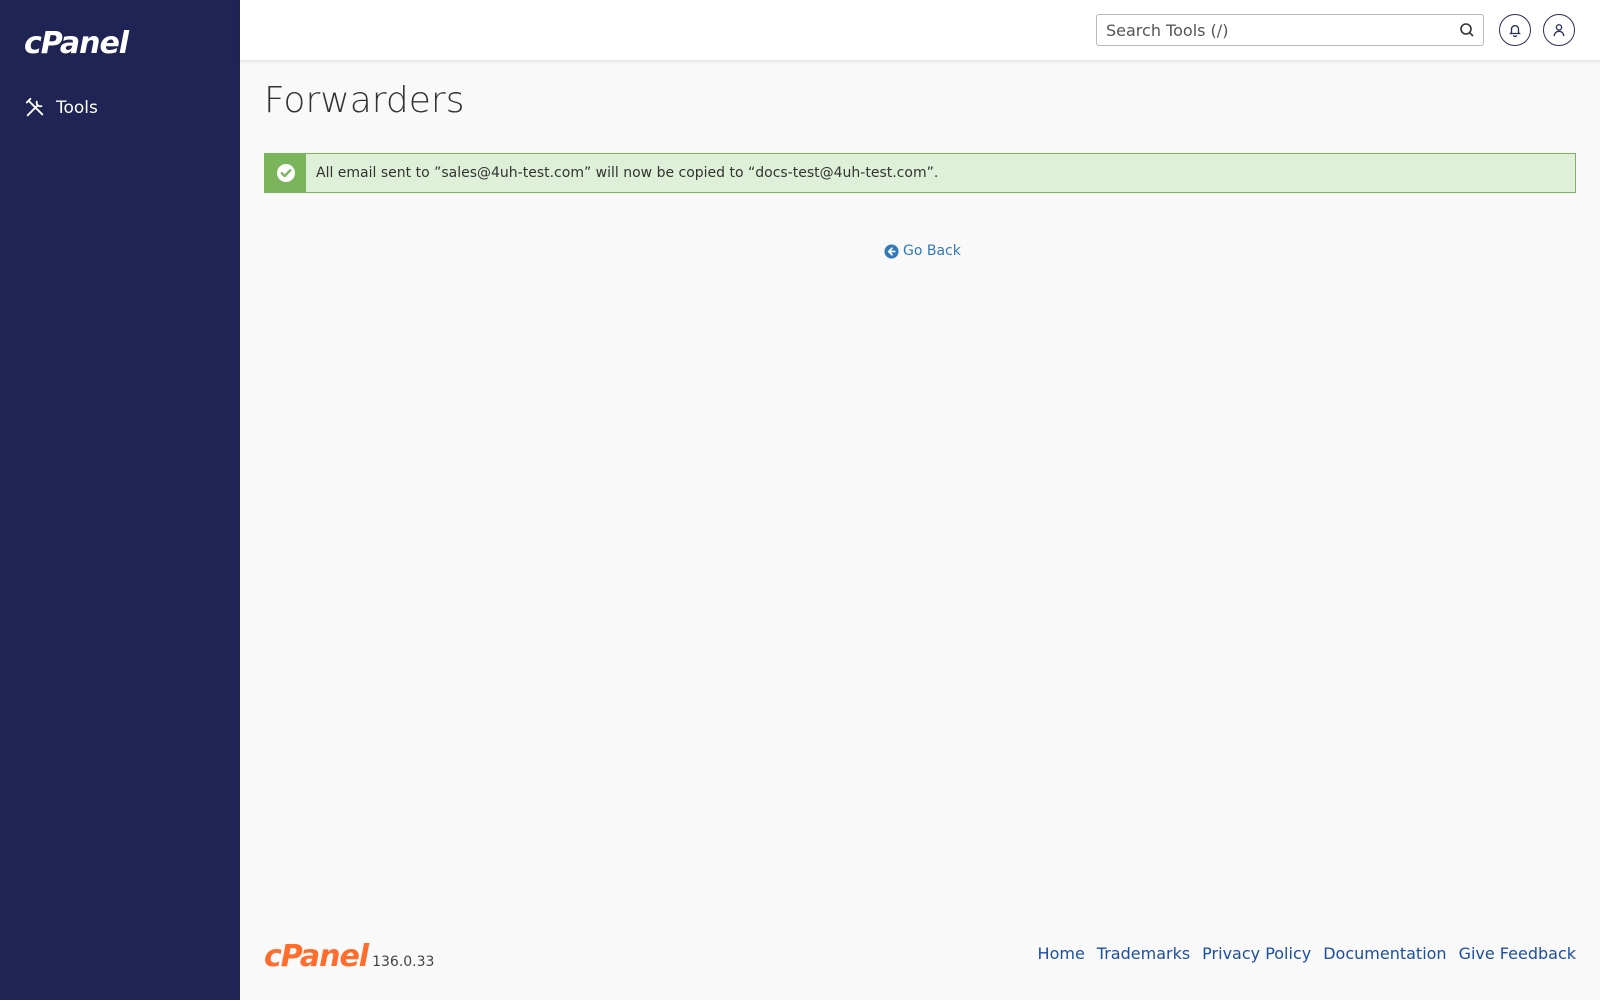  I want to click on user-menu-button, so click(1559, 30).